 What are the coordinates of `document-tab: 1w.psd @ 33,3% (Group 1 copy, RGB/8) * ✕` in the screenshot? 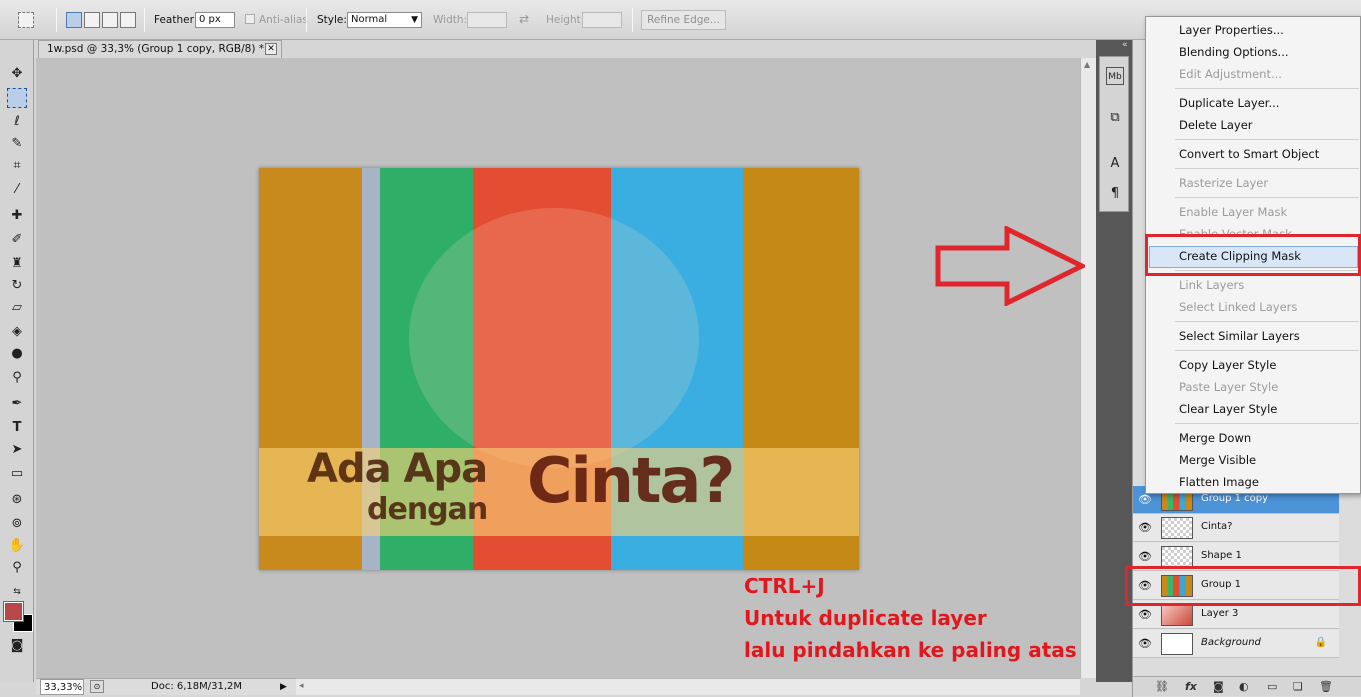 It's located at (160, 49).